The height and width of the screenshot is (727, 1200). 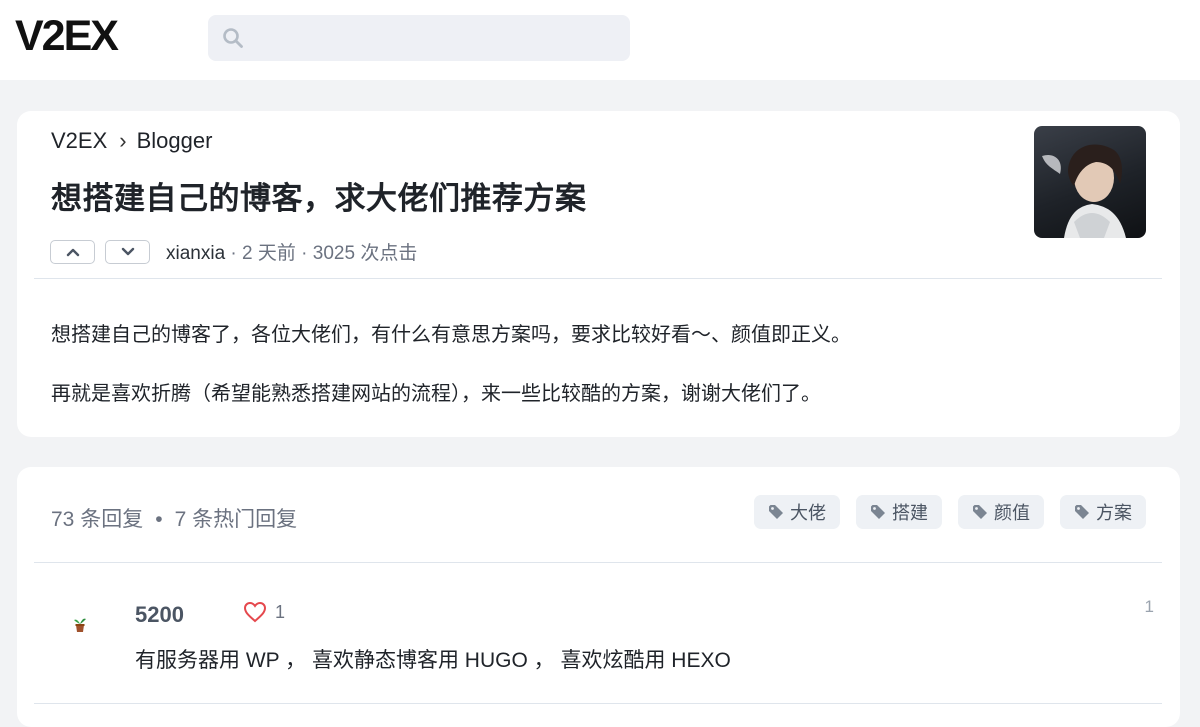 I want to click on topic-title: 想搭建自己的博客，求大佬们推荐方案, so click(x=319, y=199).